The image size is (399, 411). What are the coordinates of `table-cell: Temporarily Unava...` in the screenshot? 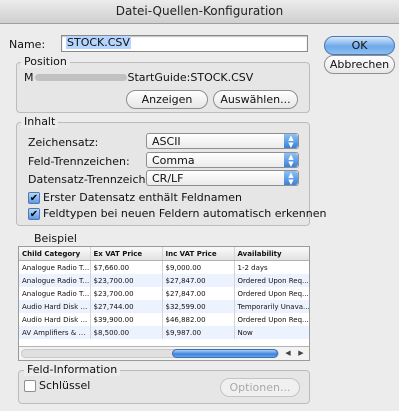 It's located at (271, 306).